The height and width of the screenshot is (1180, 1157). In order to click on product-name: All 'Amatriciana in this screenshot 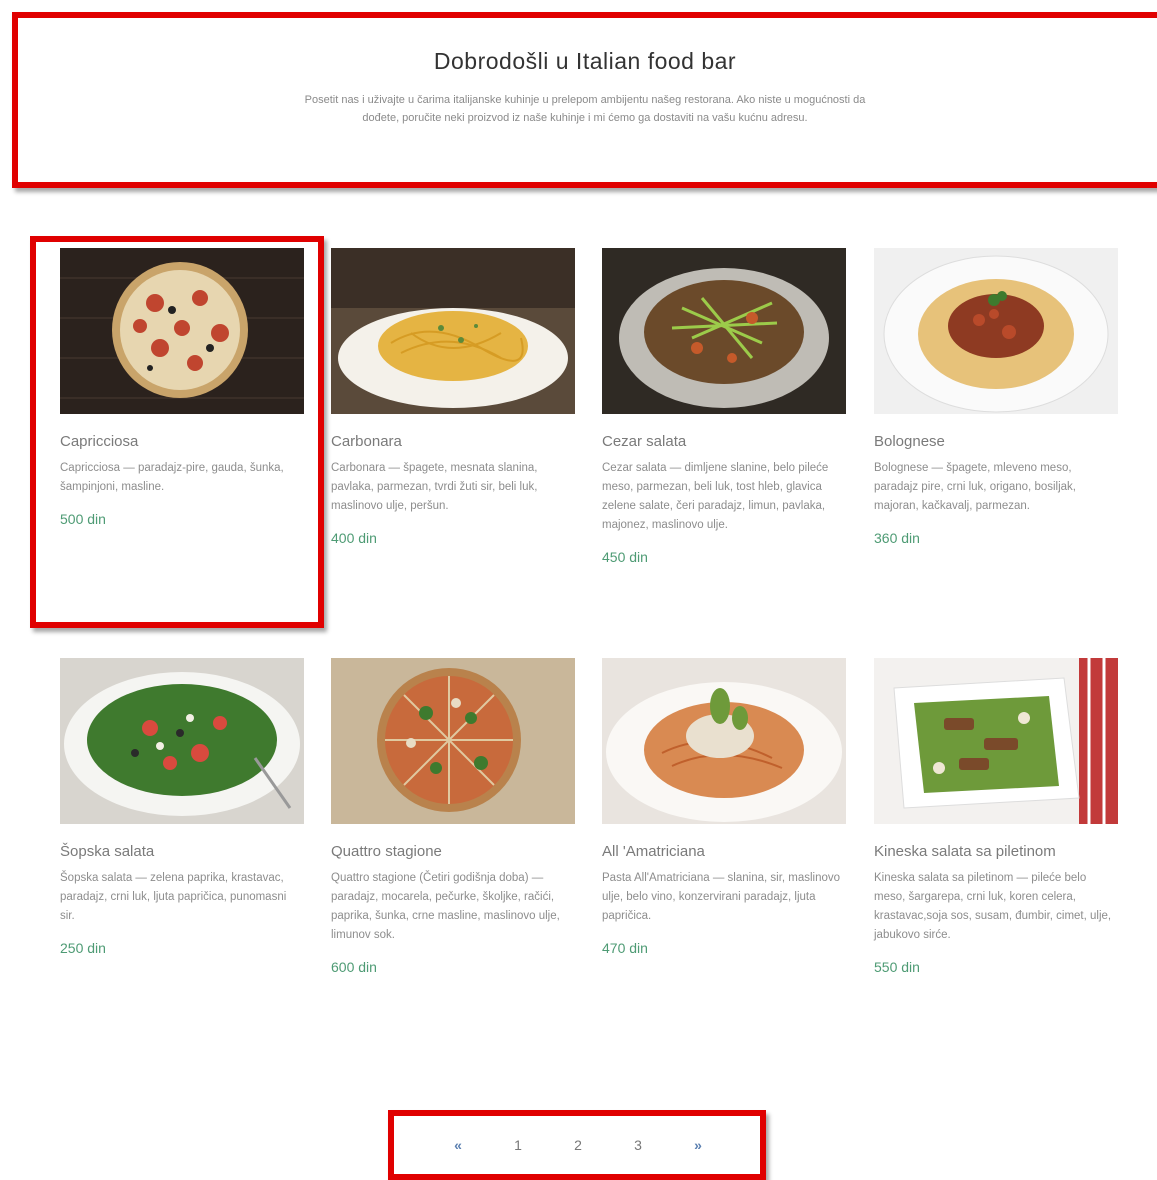, I will do `click(724, 851)`.